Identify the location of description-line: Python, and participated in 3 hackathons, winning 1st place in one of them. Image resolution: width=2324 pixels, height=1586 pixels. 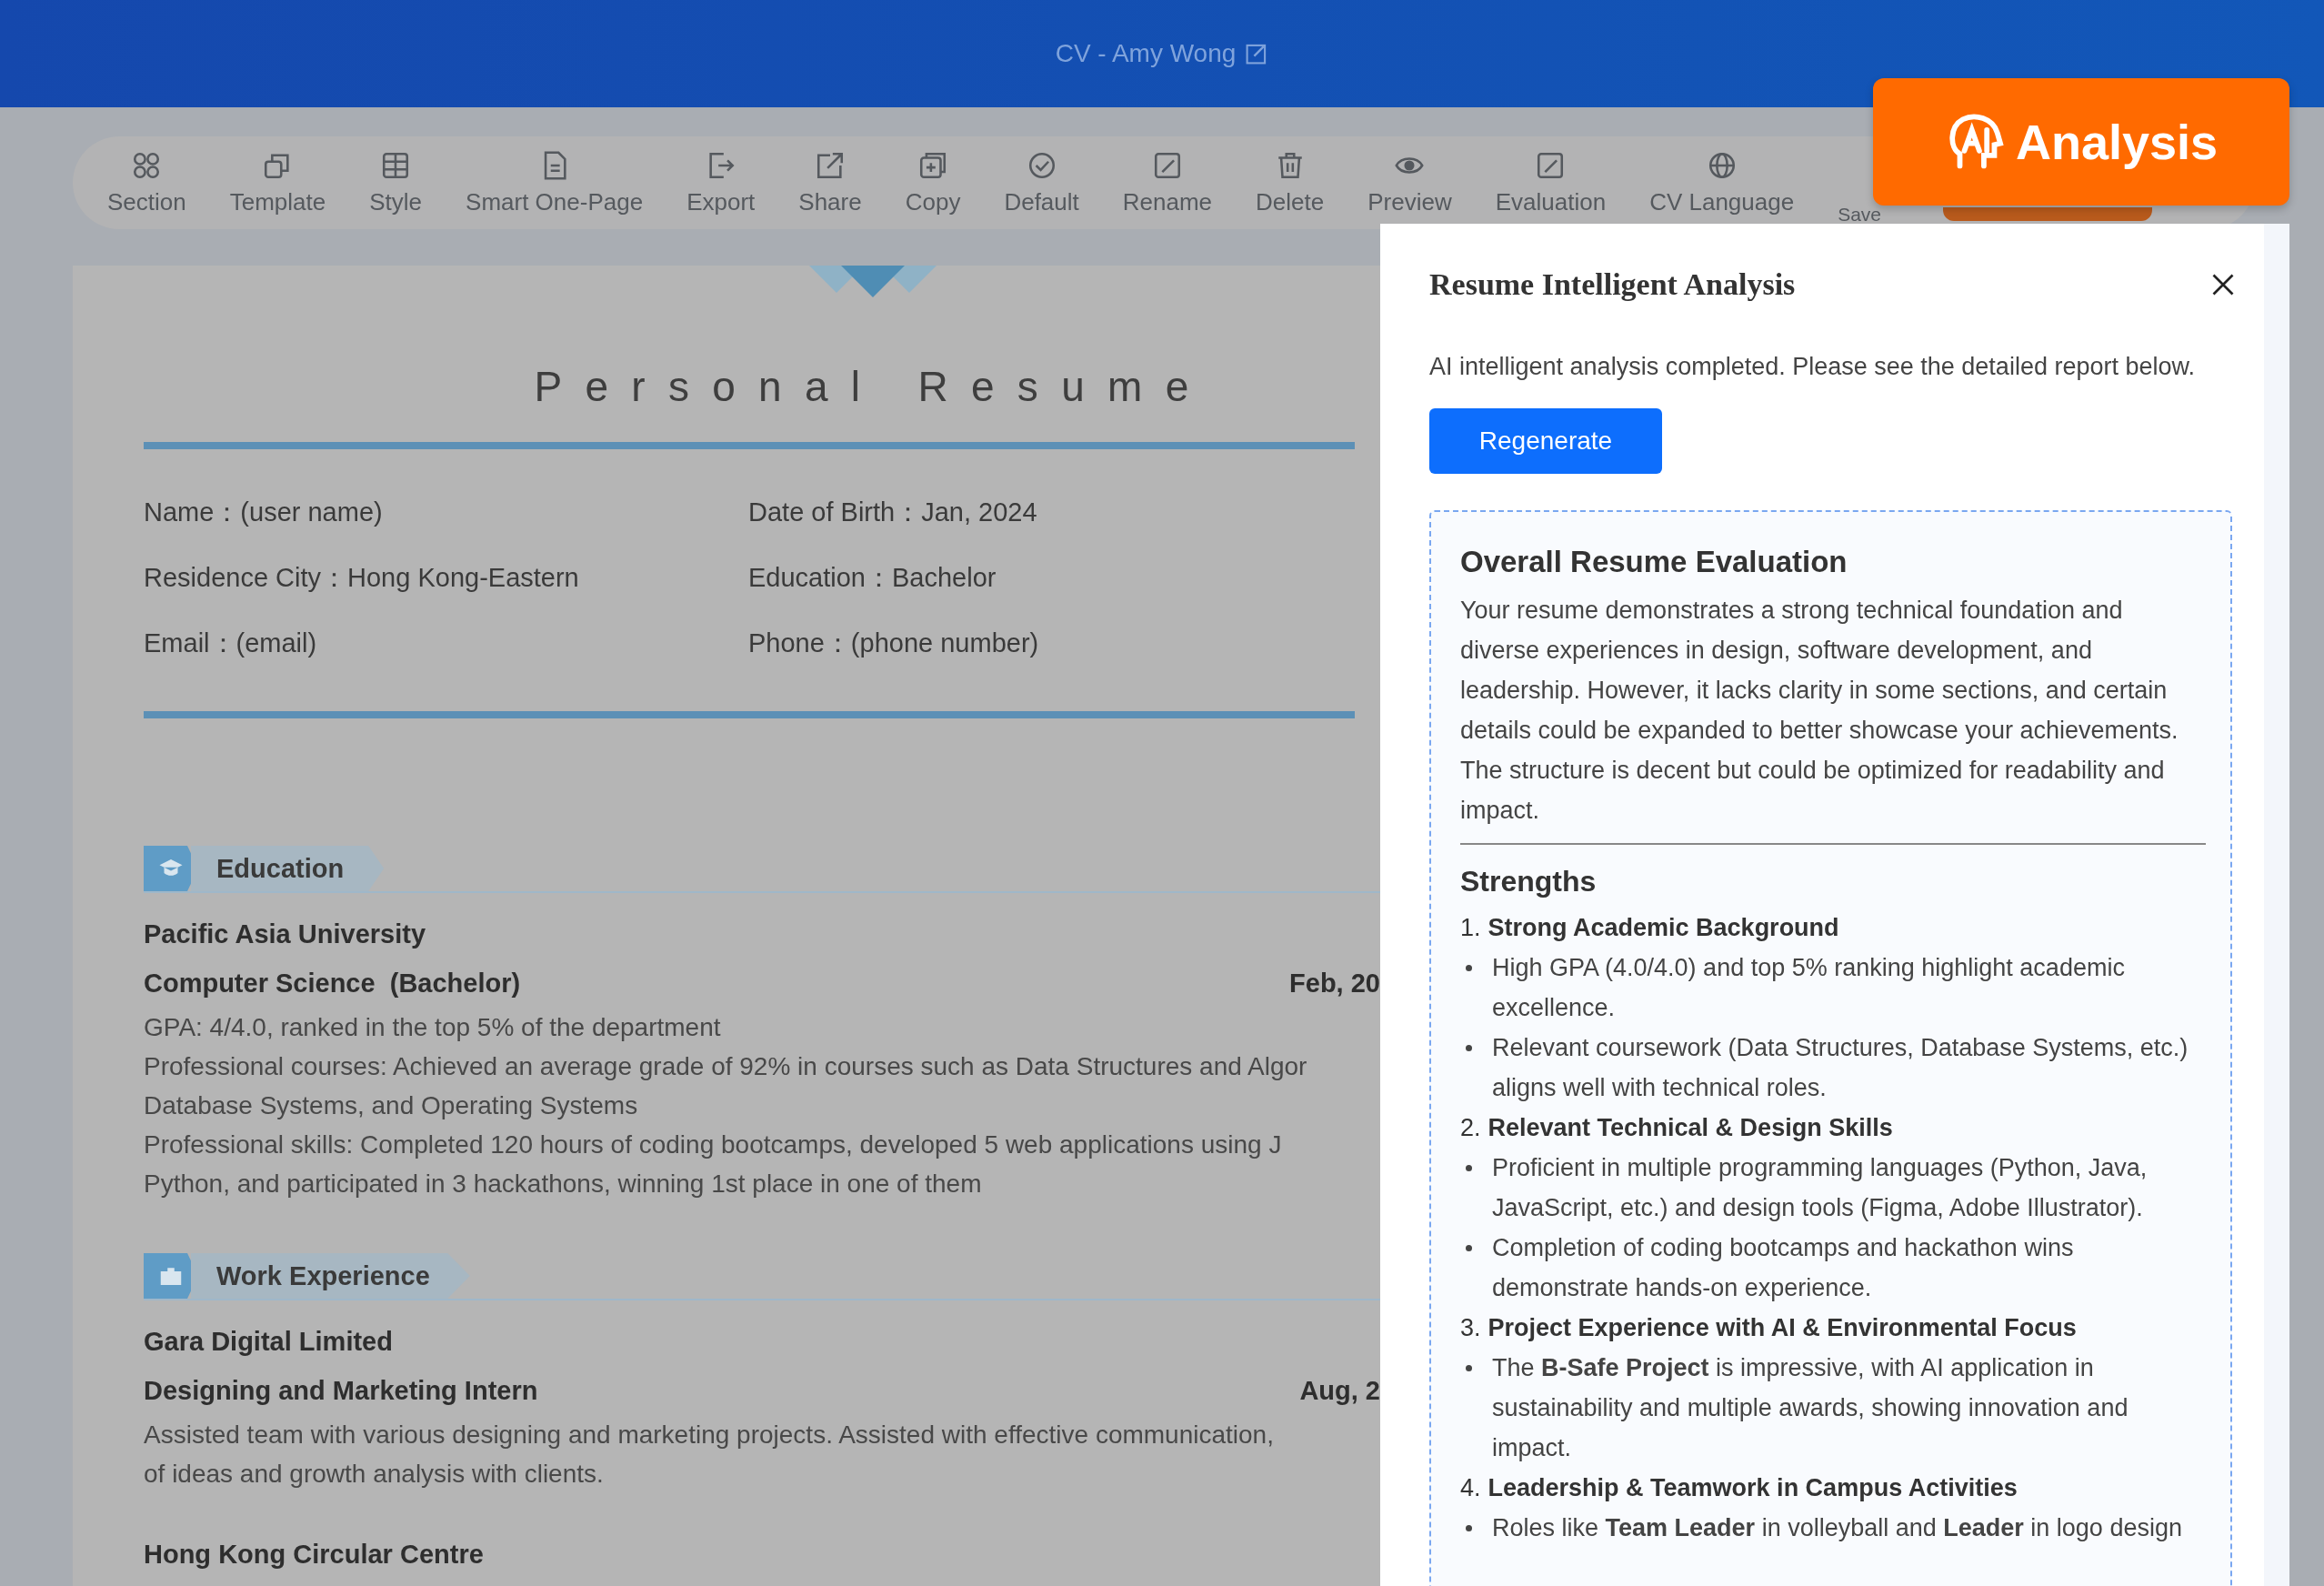
(563, 1184).